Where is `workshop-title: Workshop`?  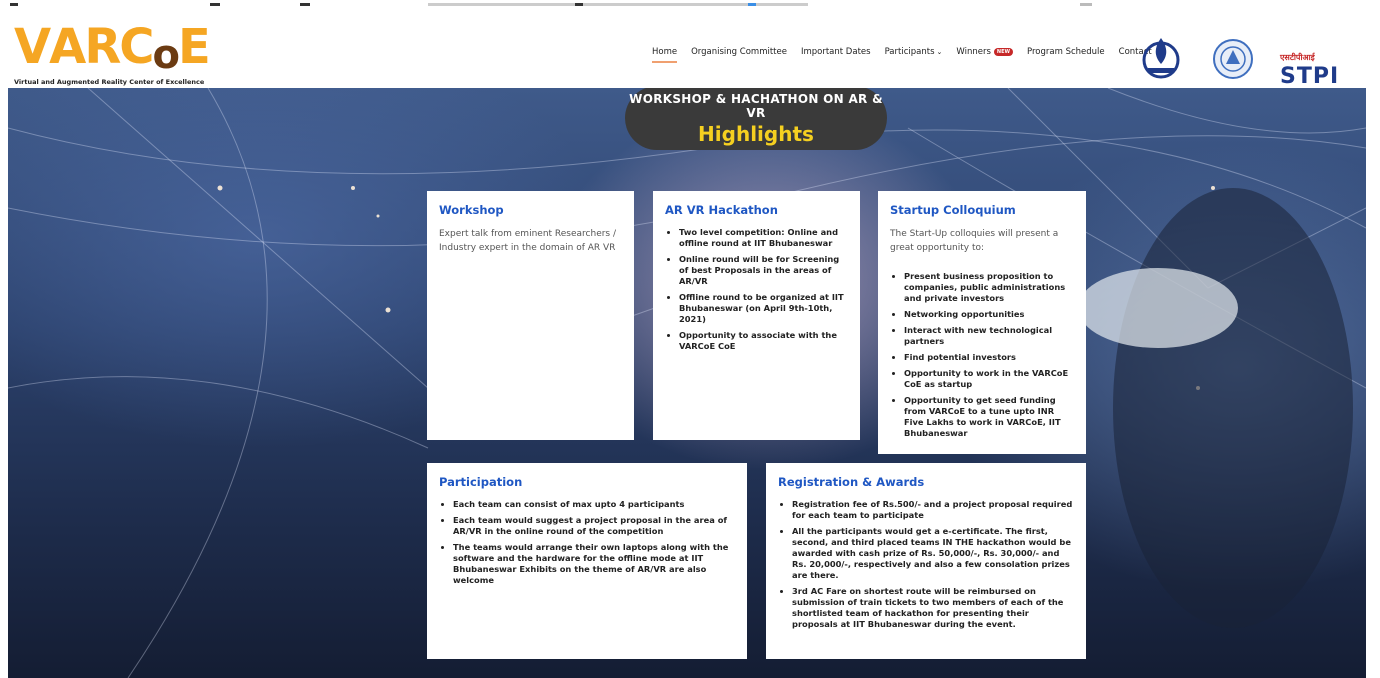
workshop-title: Workshop is located at coordinates (471, 210).